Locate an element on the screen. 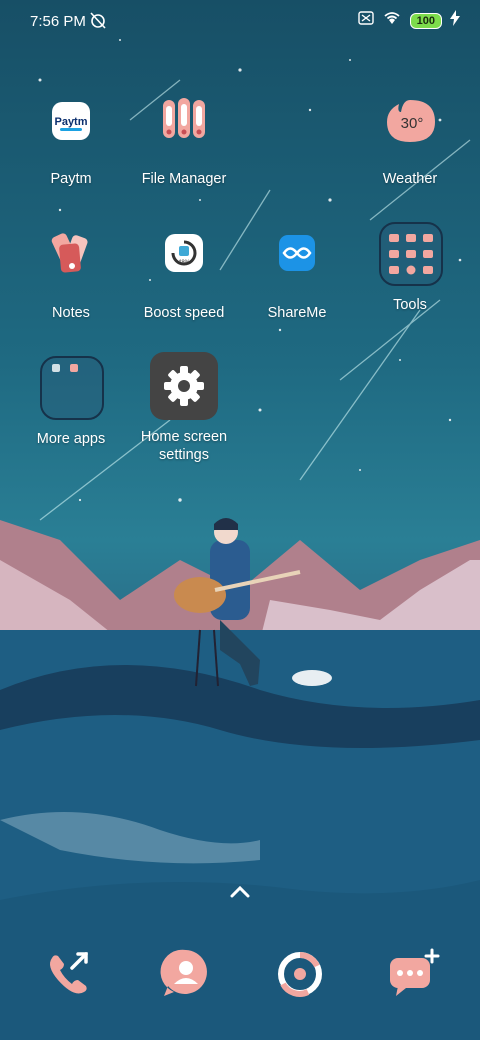 The height and width of the screenshot is (1040, 480). boost-speed-icon: 48% is located at coordinates (184, 263).